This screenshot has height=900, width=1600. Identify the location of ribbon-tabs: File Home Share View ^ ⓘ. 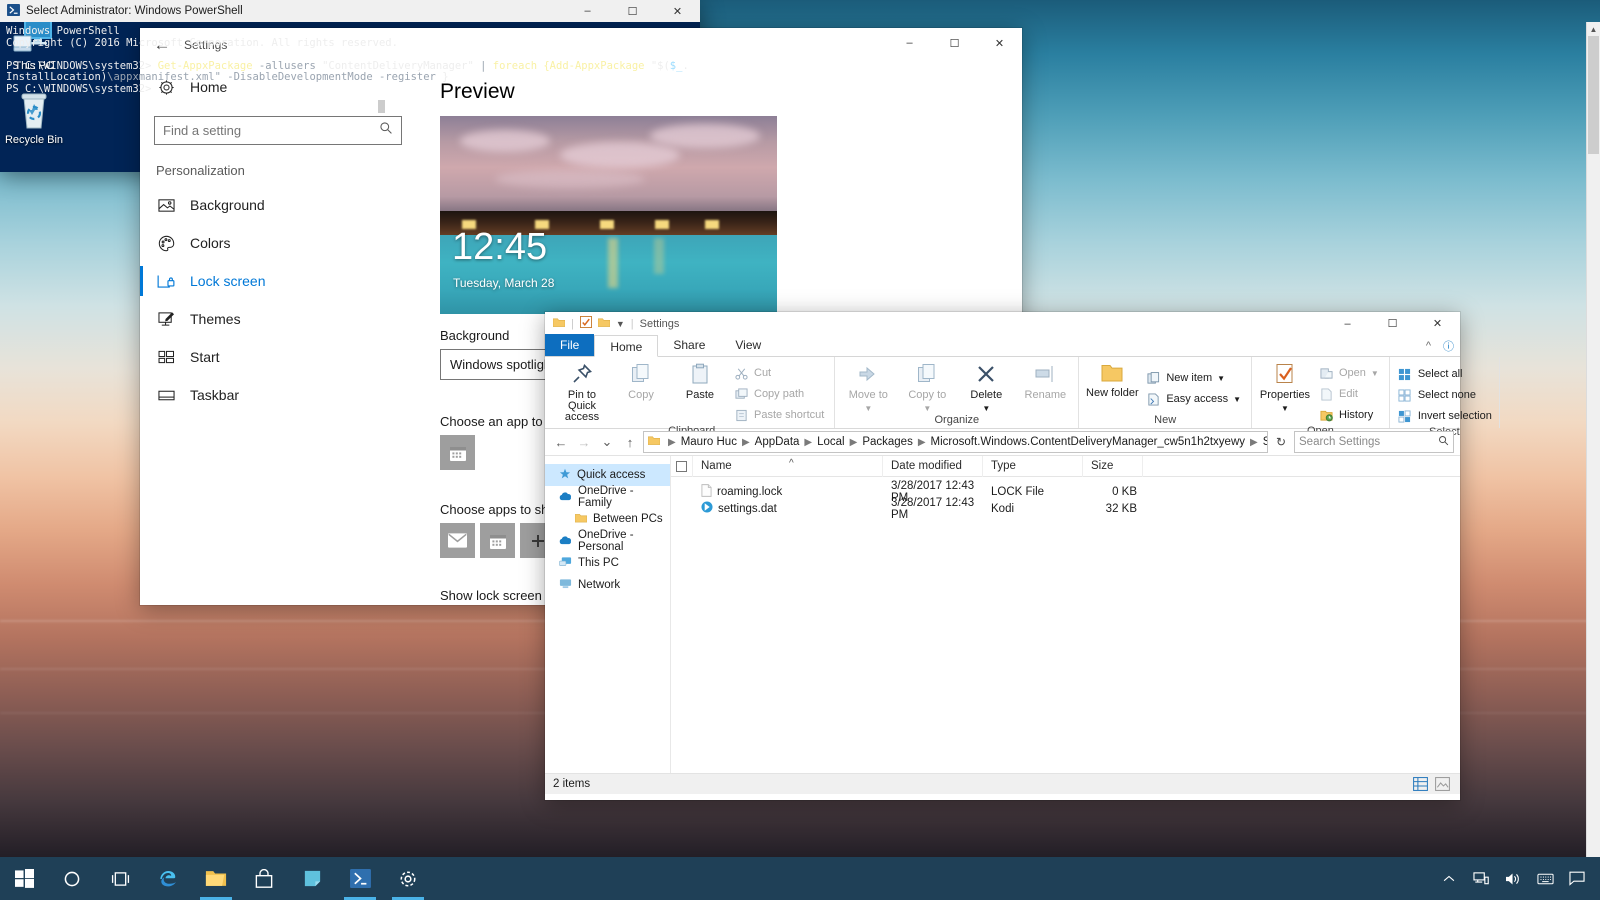
(1002, 345).